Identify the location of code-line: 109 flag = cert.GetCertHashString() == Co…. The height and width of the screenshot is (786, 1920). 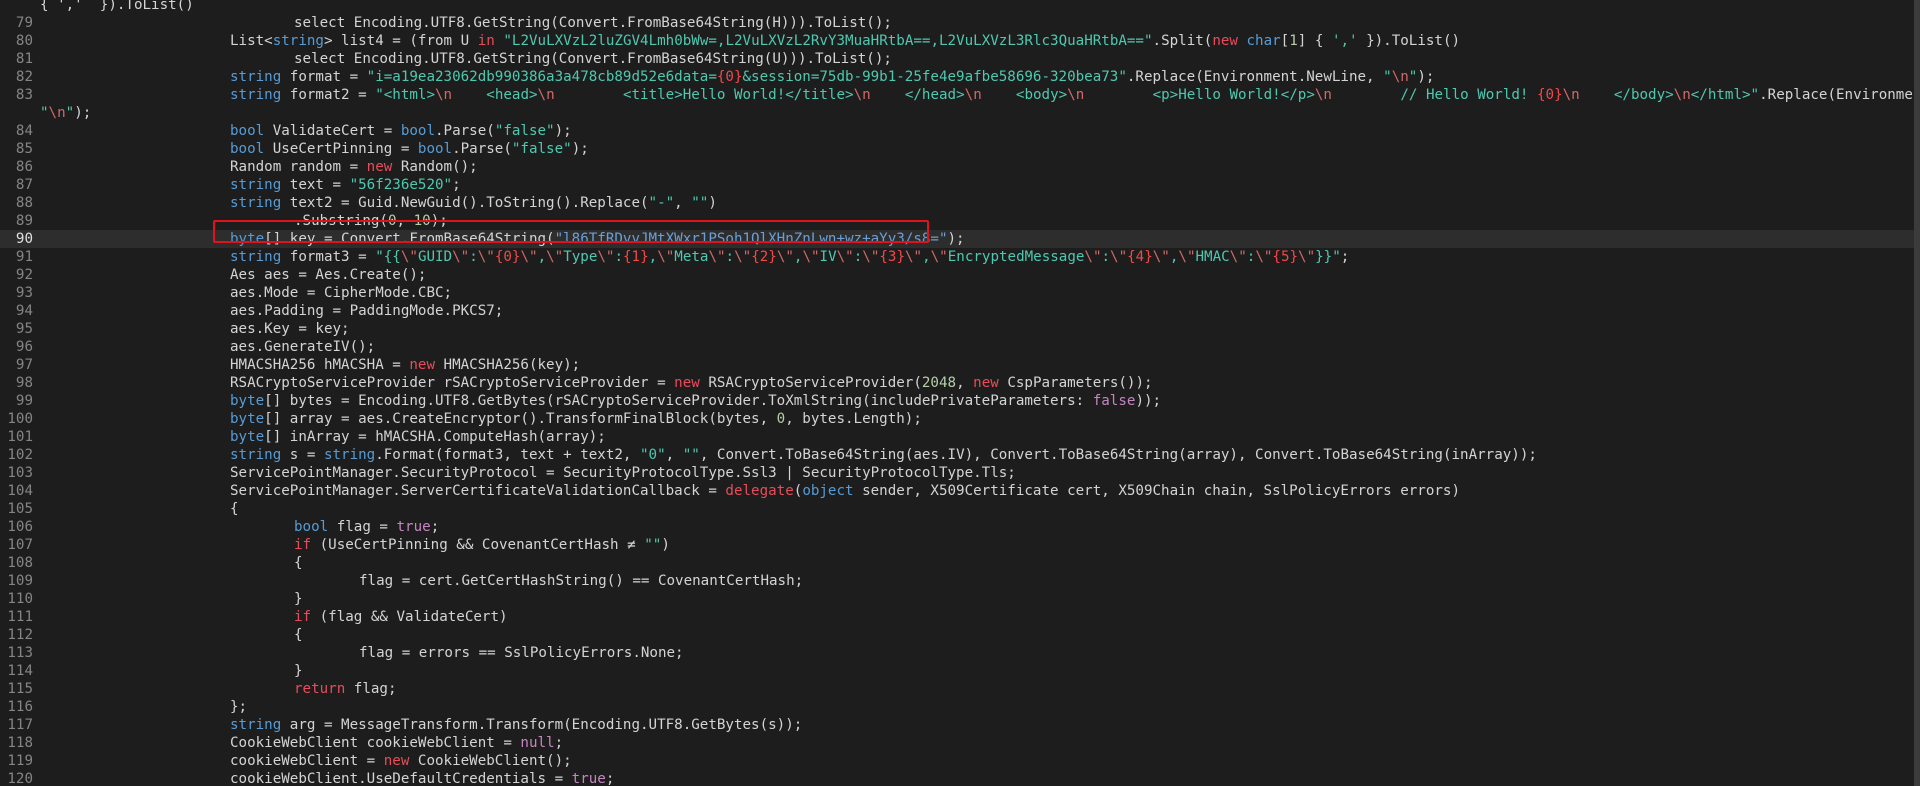
(960, 581).